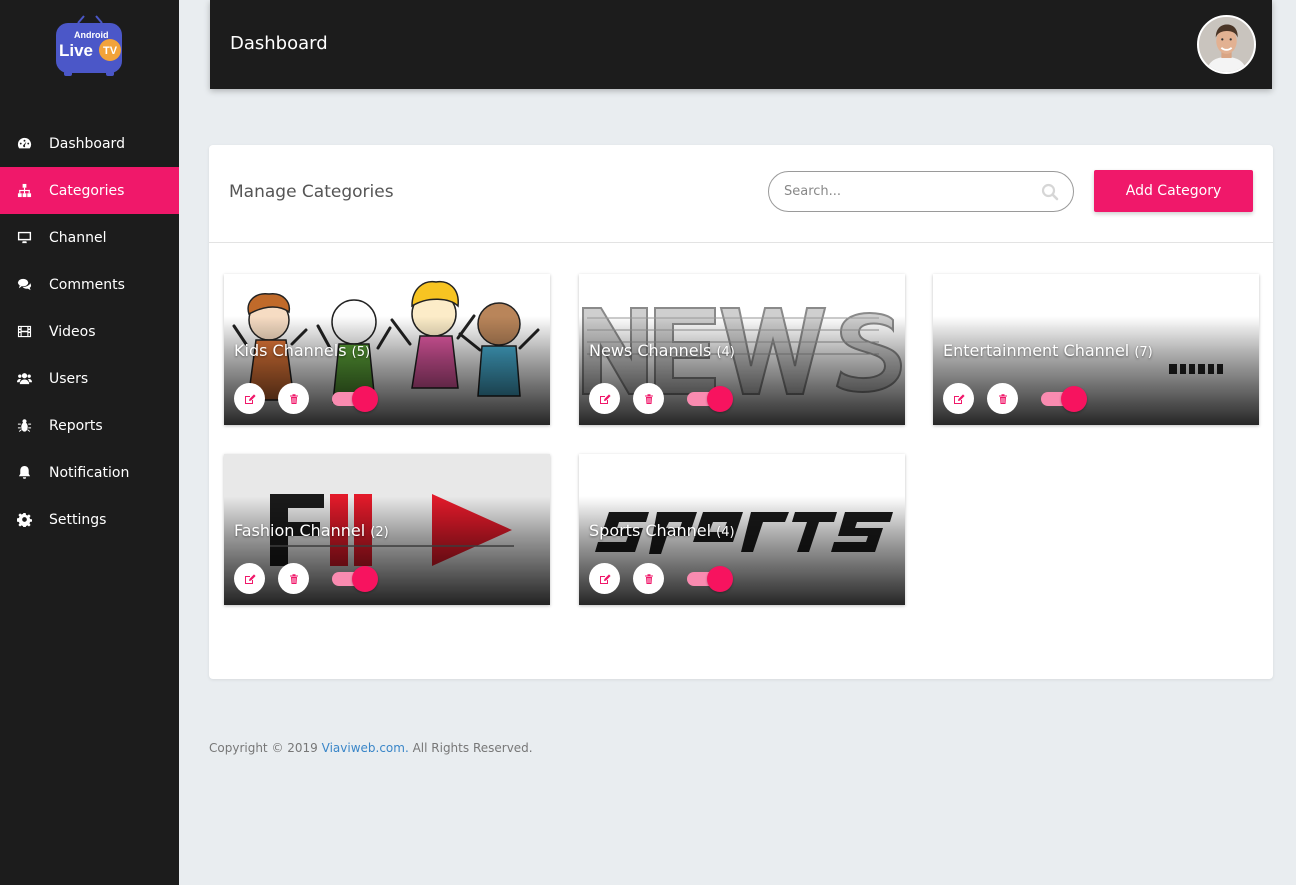  What do you see at coordinates (300, 530) in the screenshot?
I see `category-name: Fashion Channel` at bounding box center [300, 530].